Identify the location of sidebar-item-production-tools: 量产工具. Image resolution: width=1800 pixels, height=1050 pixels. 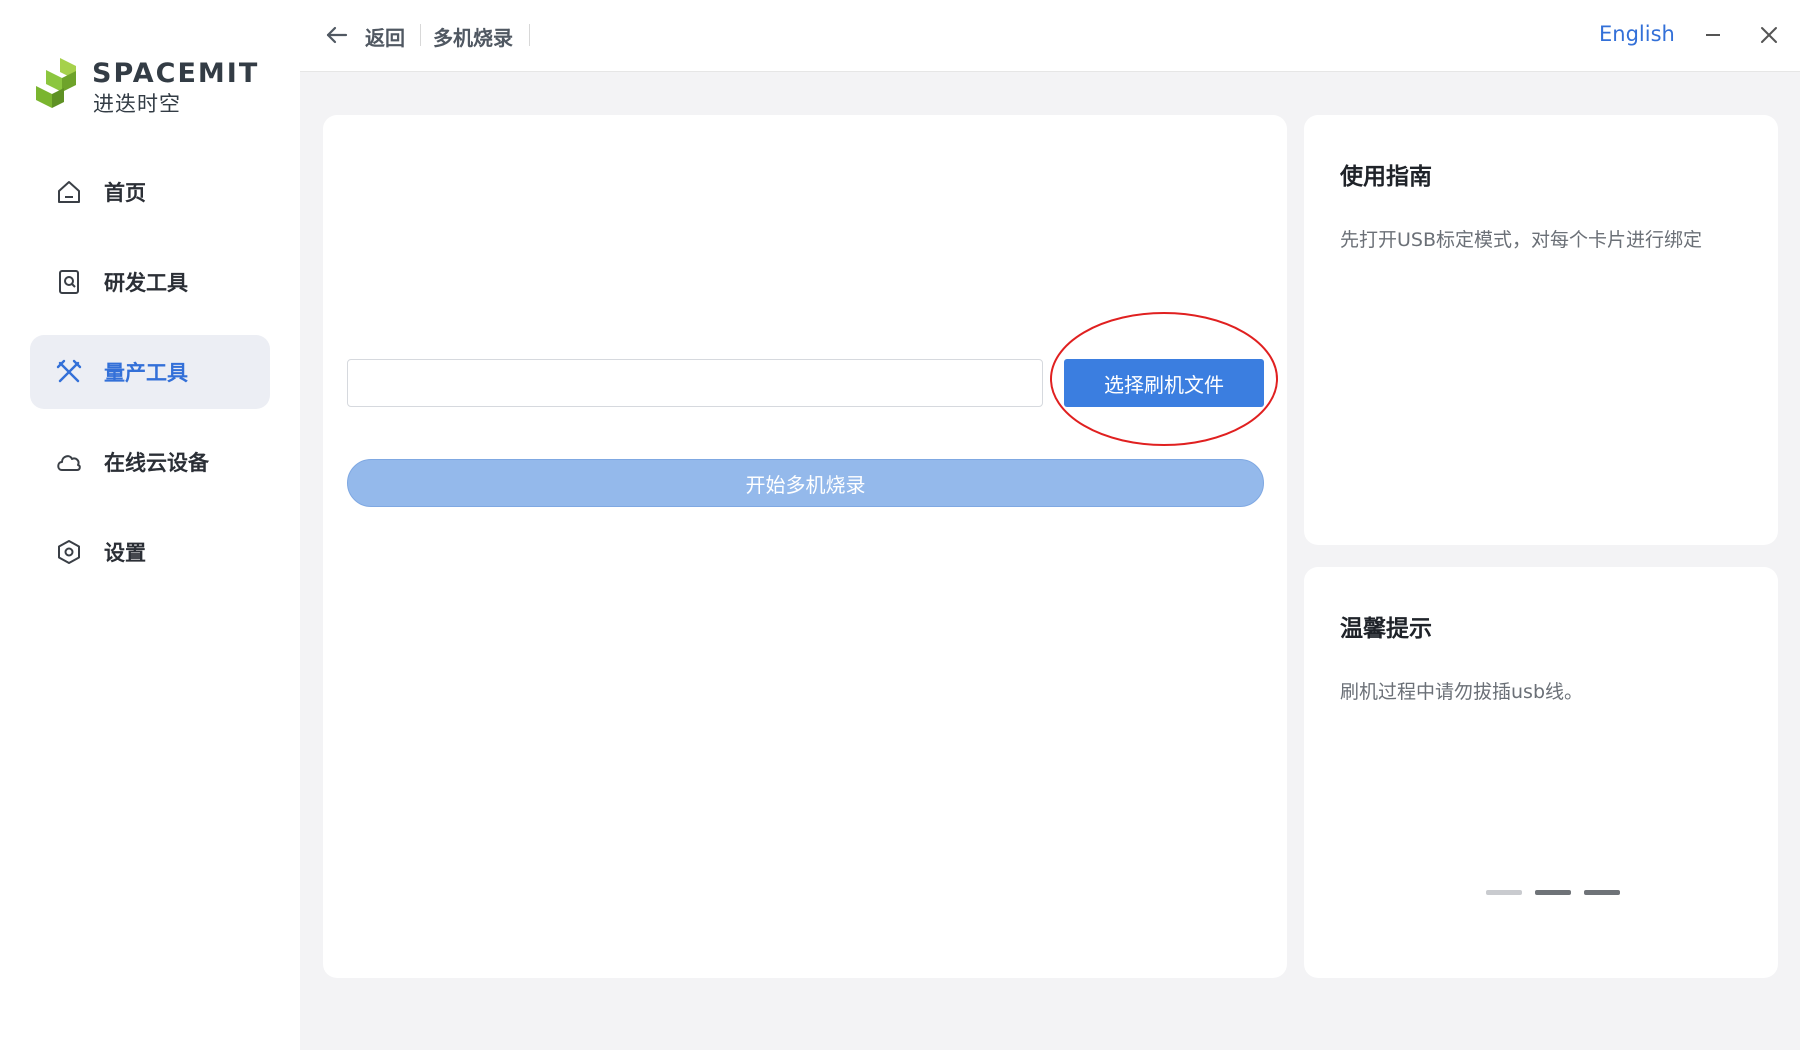
(150, 372).